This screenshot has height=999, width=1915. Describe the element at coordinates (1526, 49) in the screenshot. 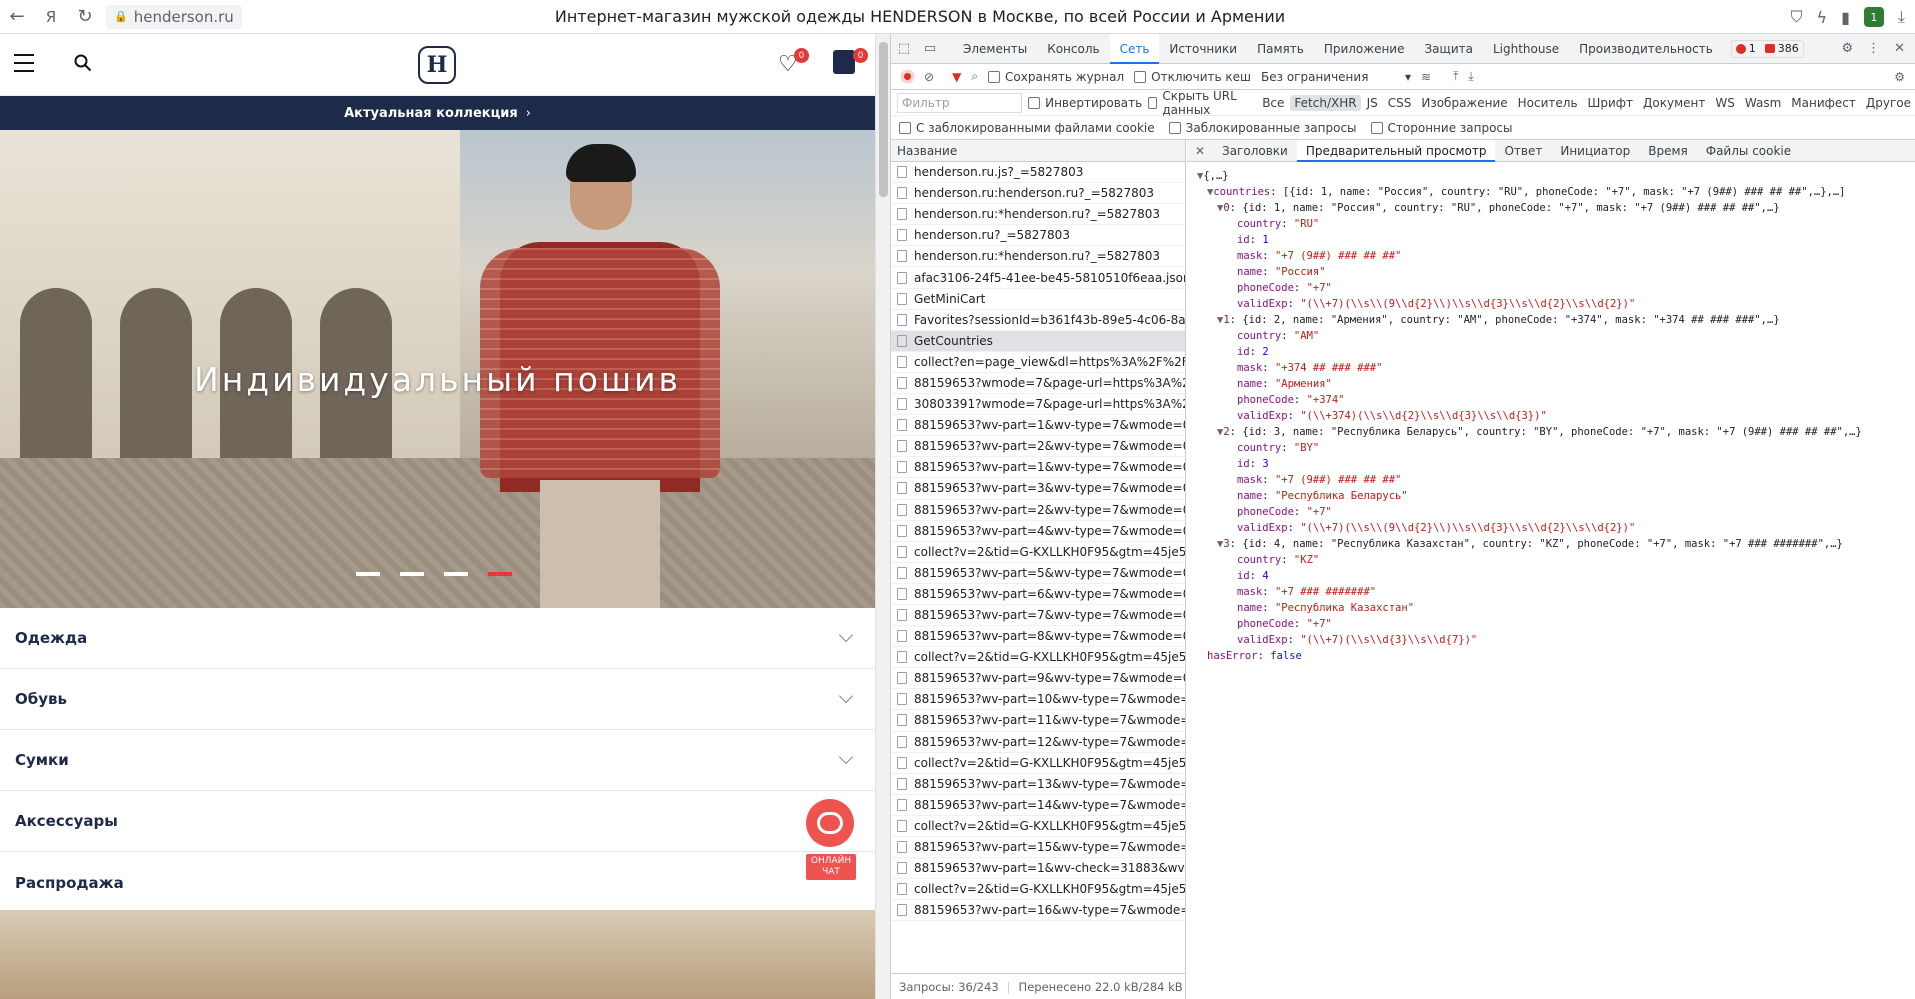

I see `devtools-tab: Lighthouse` at that location.